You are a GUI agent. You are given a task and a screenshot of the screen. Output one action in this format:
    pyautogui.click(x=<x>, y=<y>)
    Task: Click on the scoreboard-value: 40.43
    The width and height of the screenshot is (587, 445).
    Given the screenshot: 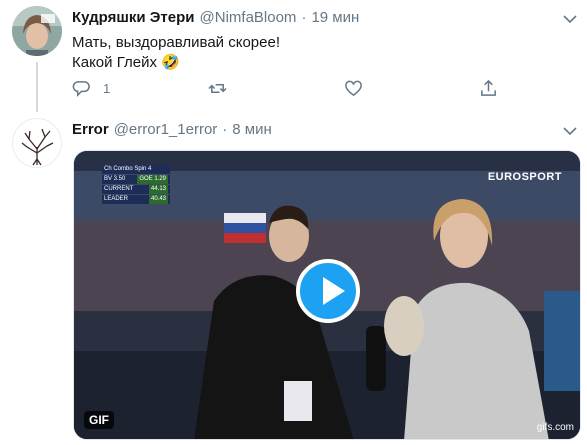 What is the action you would take?
    pyautogui.click(x=158, y=199)
    